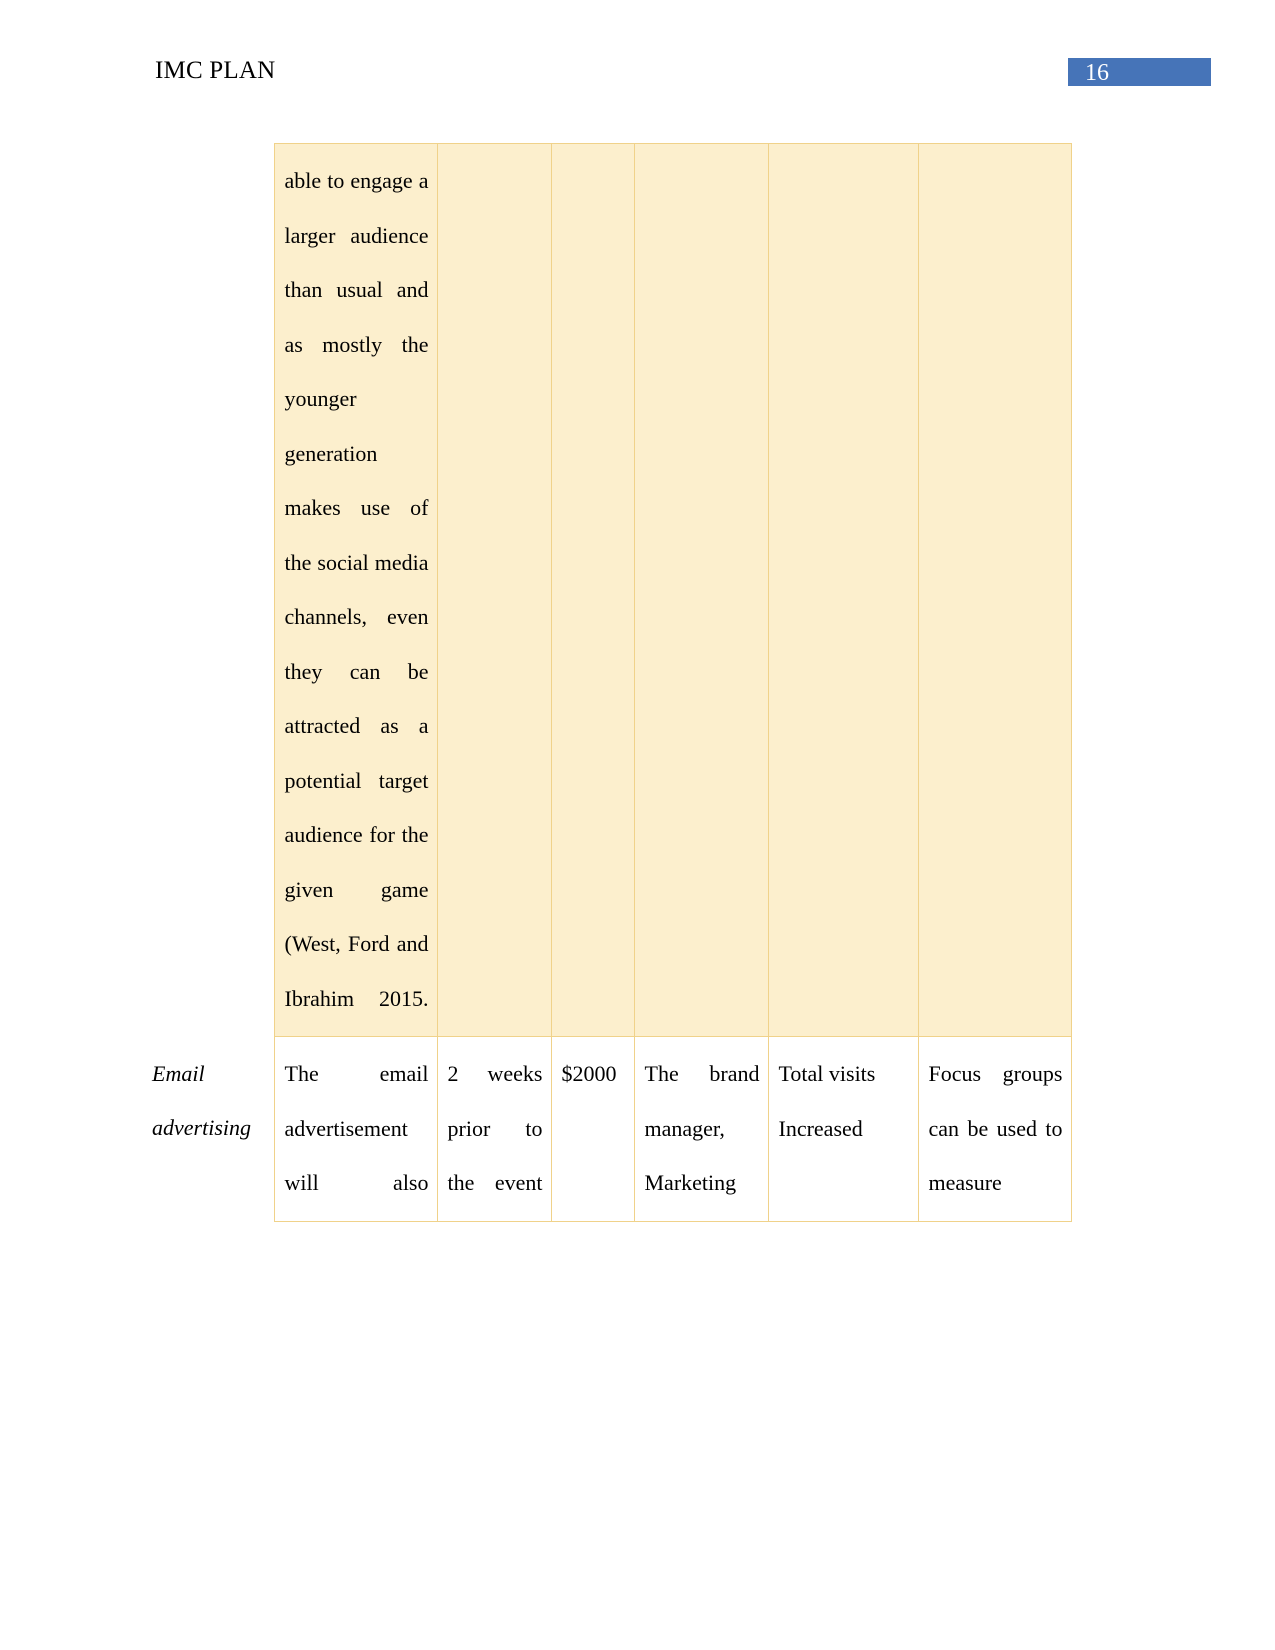 The height and width of the screenshot is (1650, 1275). What do you see at coordinates (637, 55) in the screenshot?
I see `page-header: IMC PLAN 16` at bounding box center [637, 55].